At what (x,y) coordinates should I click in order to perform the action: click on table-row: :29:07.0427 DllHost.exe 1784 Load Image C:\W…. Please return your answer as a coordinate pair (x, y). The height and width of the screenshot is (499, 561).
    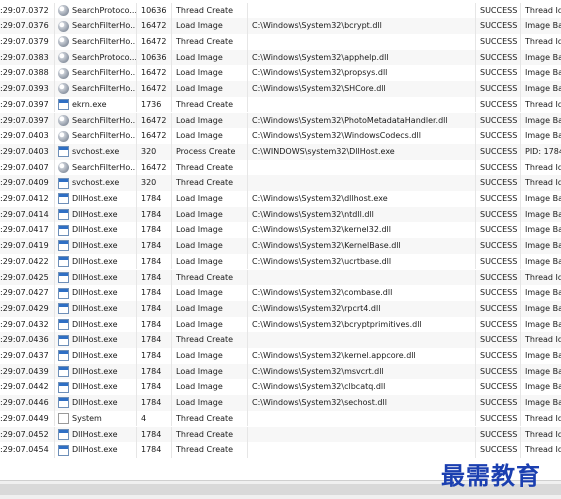
    Looking at the image, I should click on (280, 293).